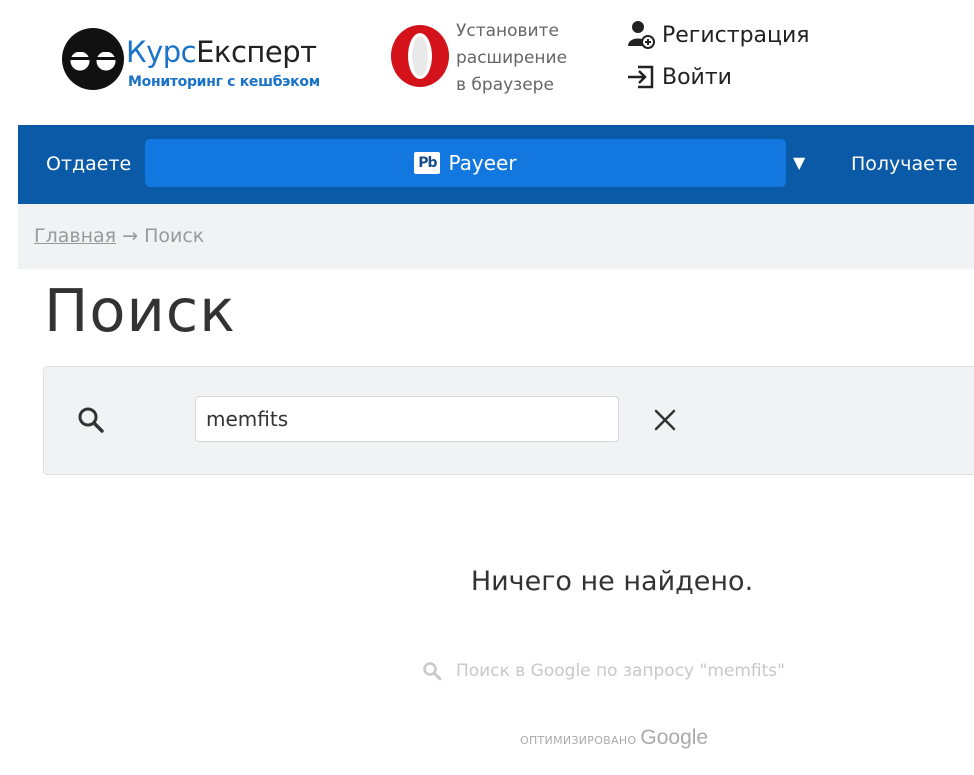  Describe the element at coordinates (482, 163) in the screenshot. I see `give-currency-label: Payeer` at that location.